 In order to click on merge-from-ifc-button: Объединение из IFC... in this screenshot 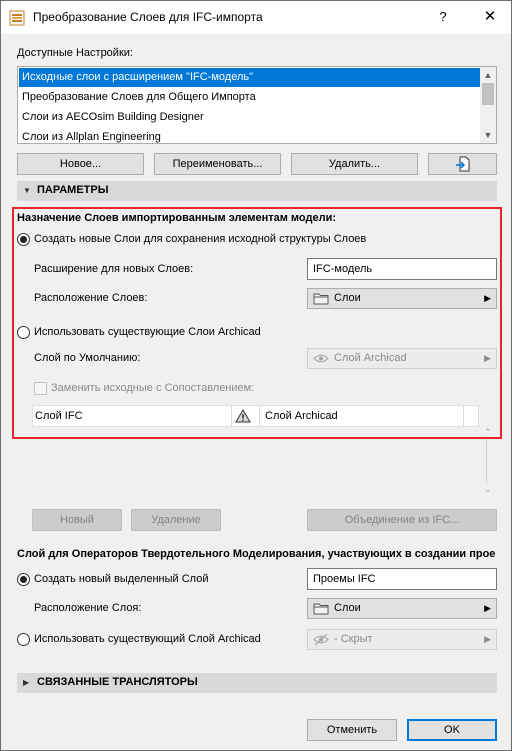, I will do `click(402, 520)`.